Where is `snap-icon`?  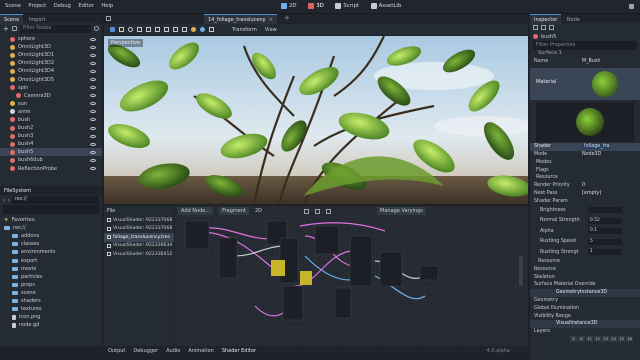
snap-icon is located at coordinates (184, 29).